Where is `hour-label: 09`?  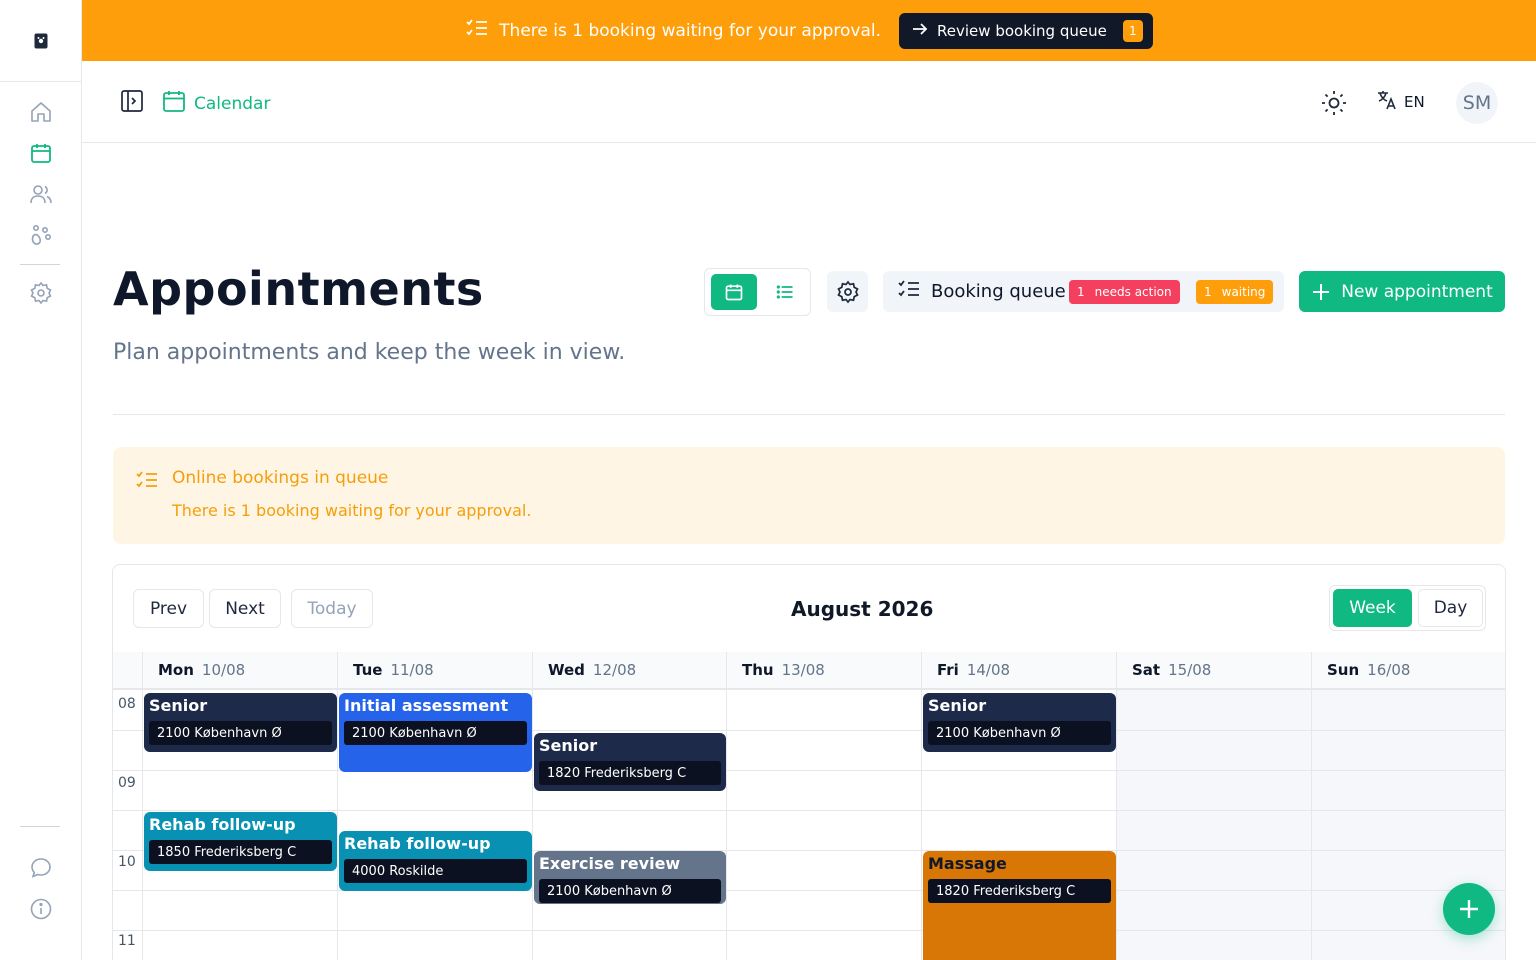 hour-label: 09 is located at coordinates (127, 783).